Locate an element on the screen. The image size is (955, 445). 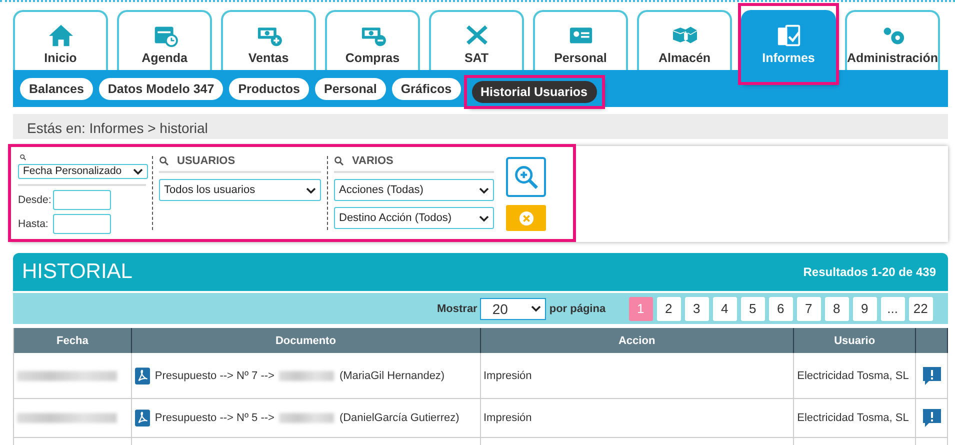
submenu-tab: Personal is located at coordinates (350, 89).